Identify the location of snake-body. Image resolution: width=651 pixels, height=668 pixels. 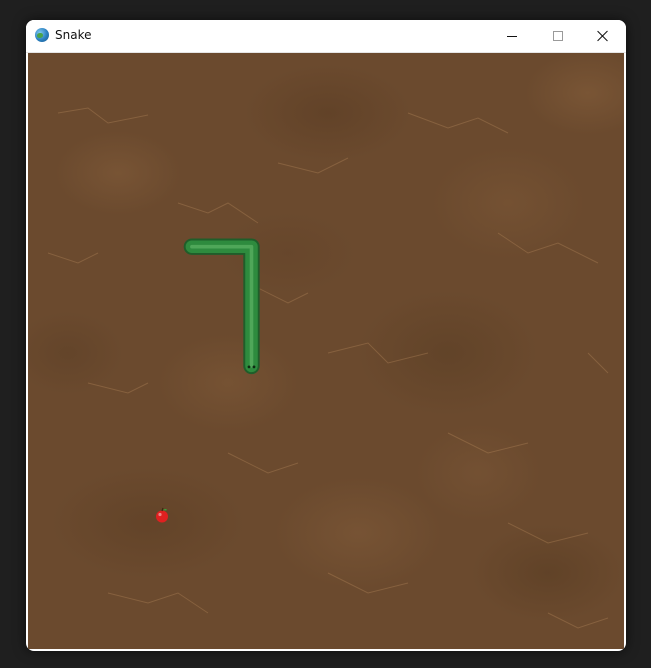
(221, 306).